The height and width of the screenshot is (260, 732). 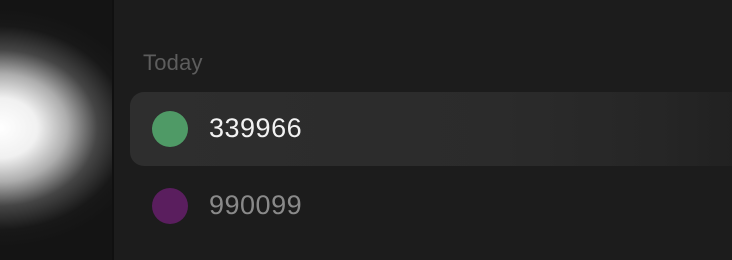 I want to click on section-header-today: Today, so click(x=173, y=62).